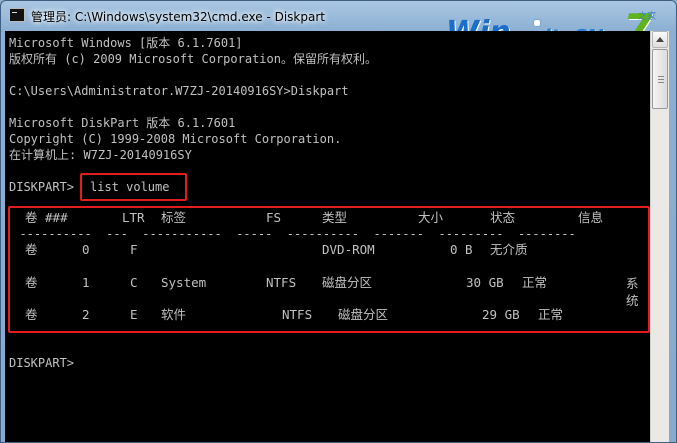 The width and height of the screenshot is (677, 443). I want to click on volume-type: 磁盘分区, so click(363, 314).